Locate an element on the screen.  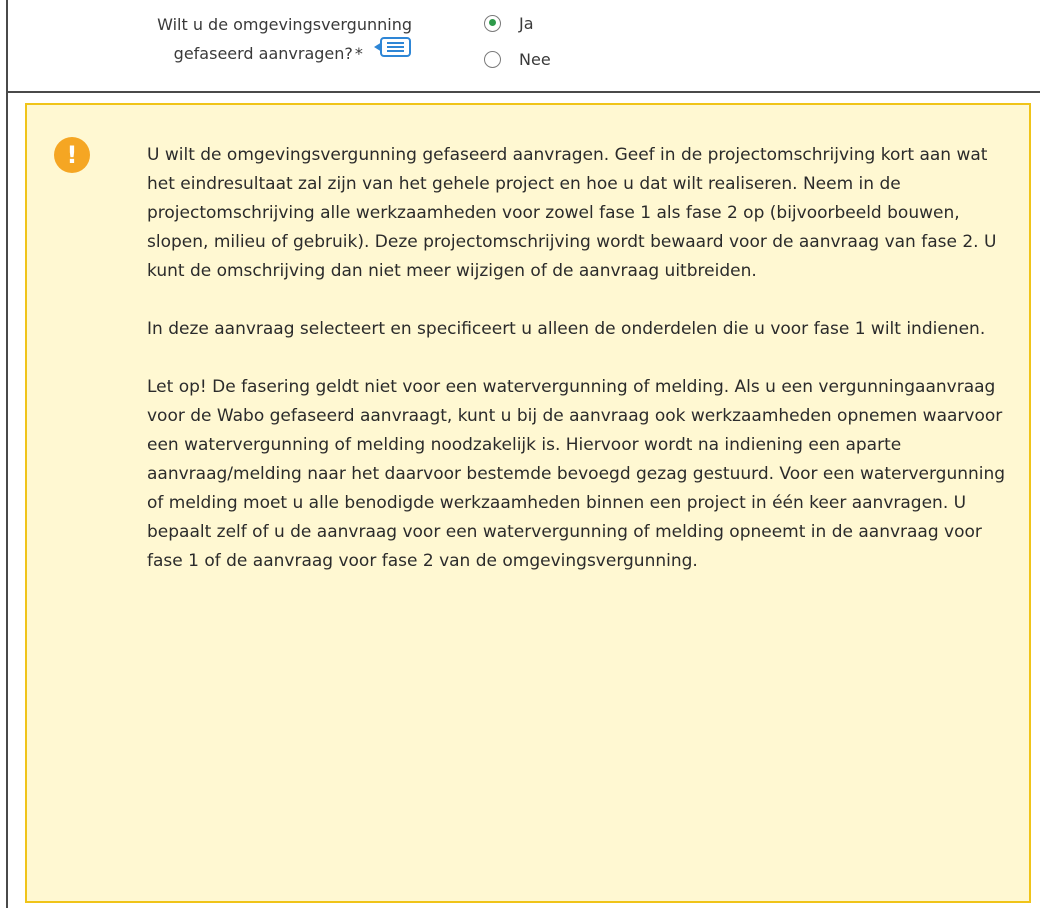
option-ja: Ja is located at coordinates (517, 23).